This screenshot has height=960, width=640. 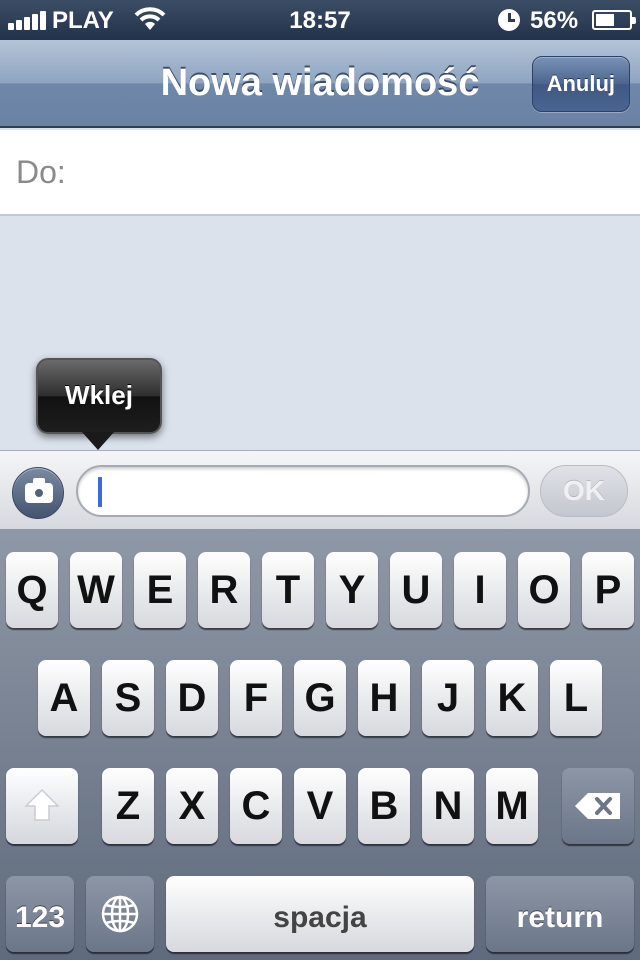 What do you see at coordinates (98, 441) in the screenshot?
I see `paste-popup-arrow` at bounding box center [98, 441].